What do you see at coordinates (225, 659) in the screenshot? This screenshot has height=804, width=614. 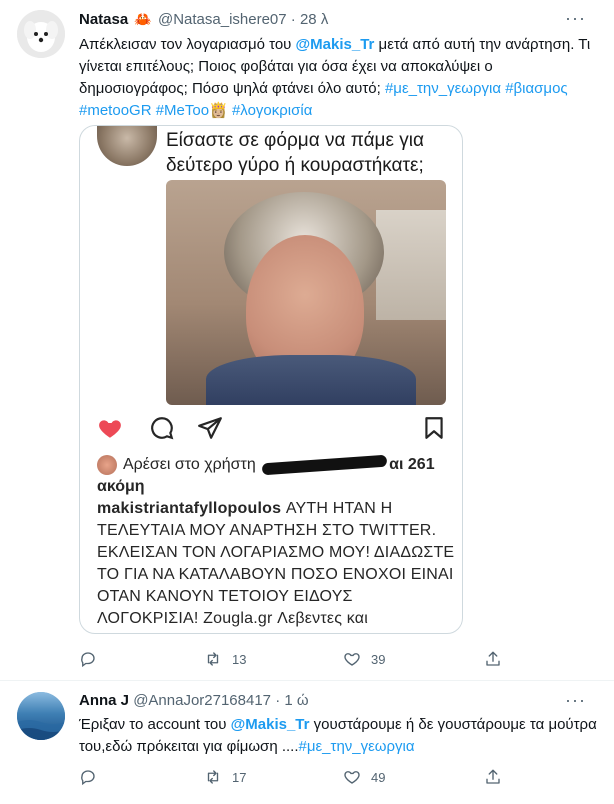 I see `retweet-button: 13` at bounding box center [225, 659].